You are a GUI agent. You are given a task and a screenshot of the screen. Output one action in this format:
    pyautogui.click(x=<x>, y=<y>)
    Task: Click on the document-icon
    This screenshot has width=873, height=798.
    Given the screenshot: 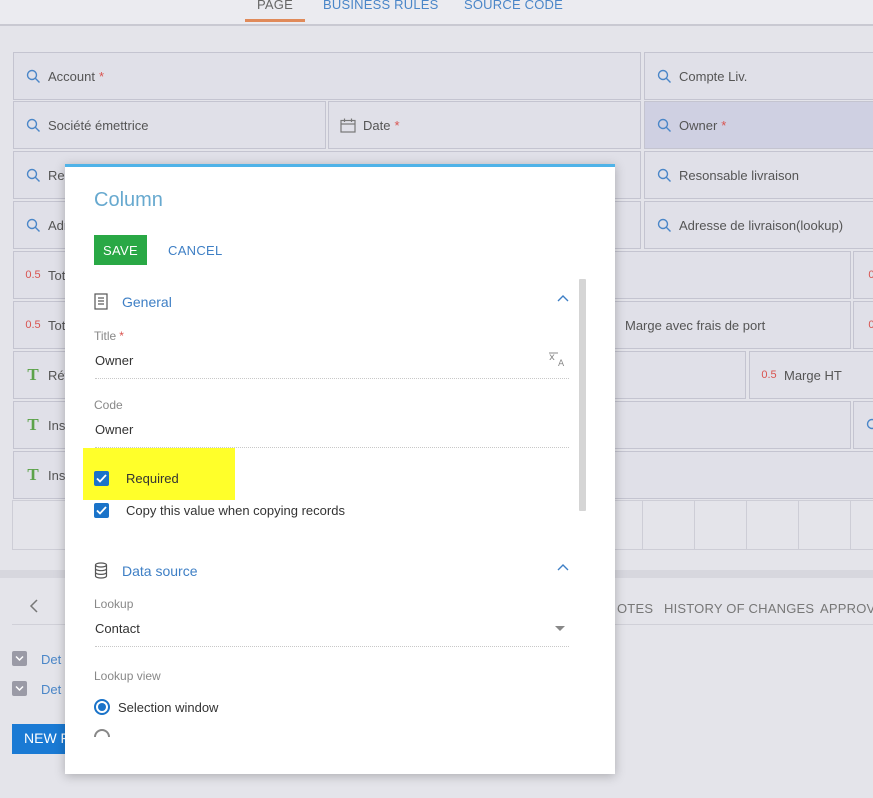 What is the action you would take?
    pyautogui.click(x=102, y=302)
    